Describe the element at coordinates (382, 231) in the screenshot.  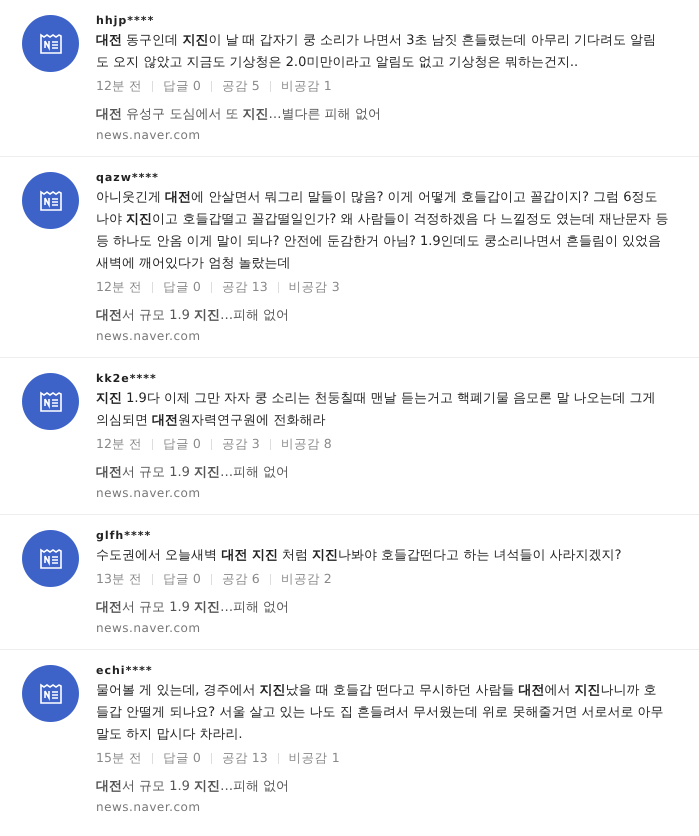
I see `comment-text: 아니웃긴게 대전에 안살면서 뭐그리 말들이 많음? 이게 어떻게 호들갑이고 꼴갑이지? 그럼 6정도 나야 지진이고 호들갑떨고 꼴갑떨일인가? 왜 사람들이 걱정하겠음 다 느낄정도 였는데 재난문자 등등 하나도 안옴 이게 말이 되나? 안전에 둔감한거 아님? 1.9인데도 쿵소리나면서 흔들림이 있었음 새벽에 깨어있다가 엄청 놀랐는데` at that location.